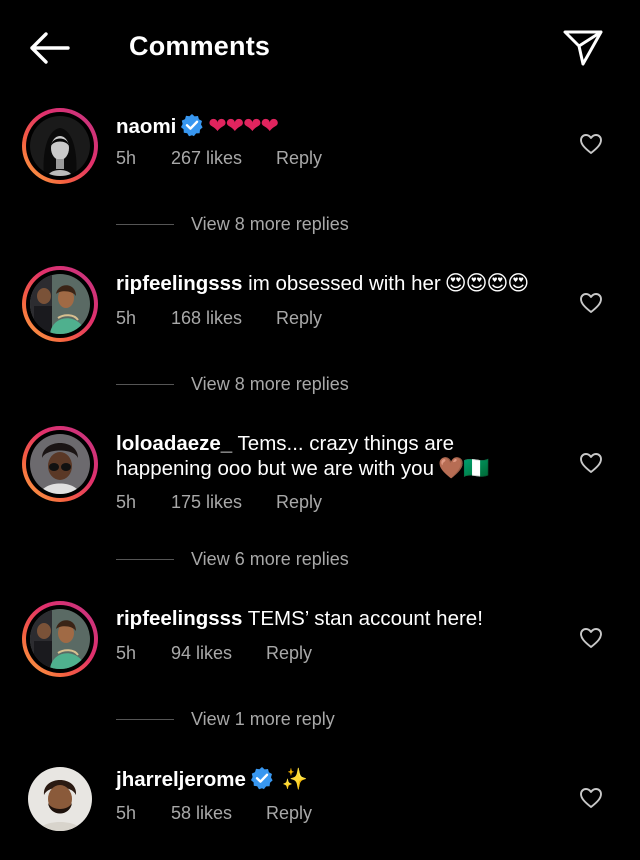  What do you see at coordinates (206, 502) in the screenshot?
I see `like-count: 175 likes` at bounding box center [206, 502].